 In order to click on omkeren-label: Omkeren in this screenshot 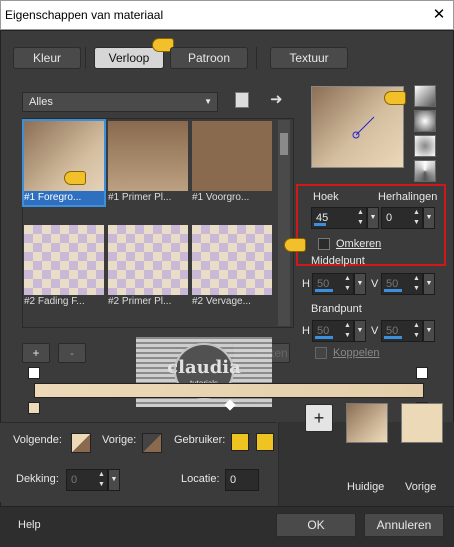, I will do `click(359, 244)`.